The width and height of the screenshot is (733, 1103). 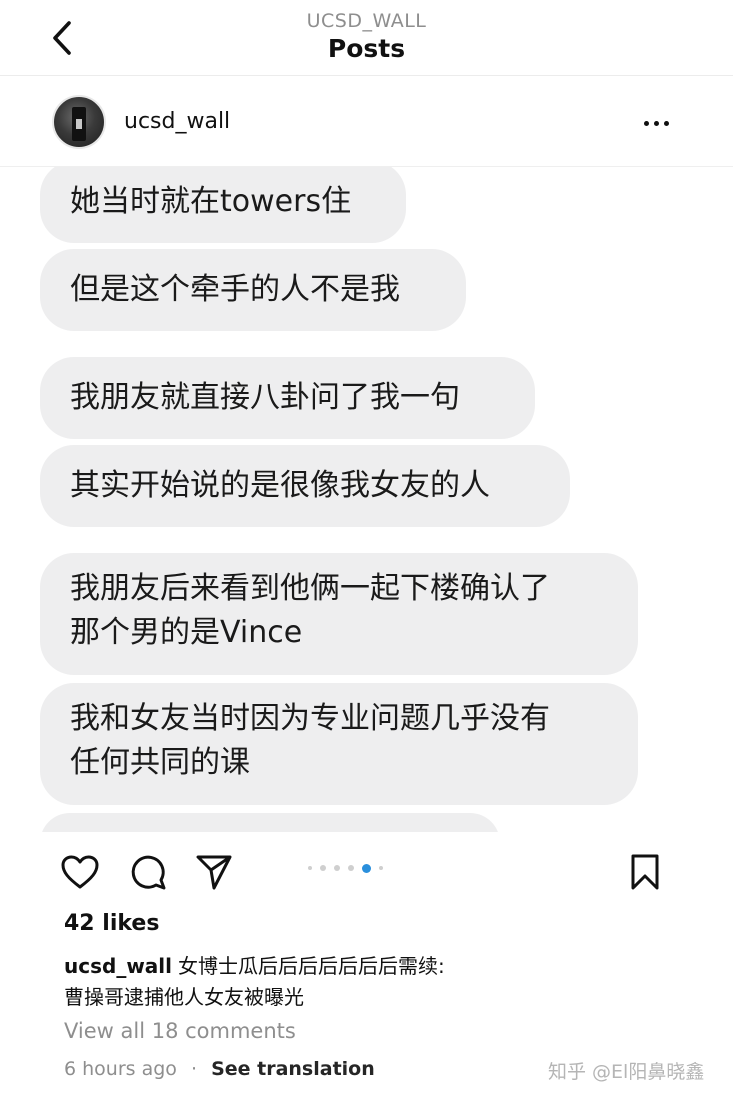 I want to click on chat-bubble-text: 我和女友当时因为专业问题几乎没有 任何共同的课, so click(x=310, y=740).